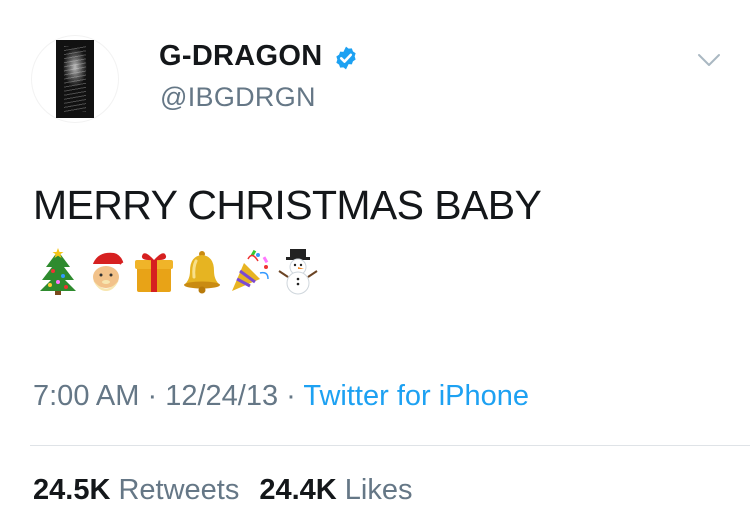  I want to click on santa-claus-icon, so click(109, 271).